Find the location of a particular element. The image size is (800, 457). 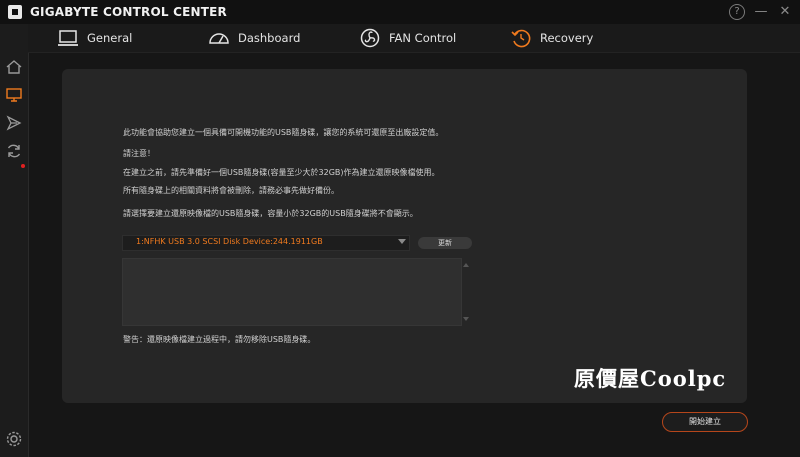

removal-warning: 警告：還原映像檔建立過程中，請勿移除USB隨身碟。 is located at coordinates (219, 339).